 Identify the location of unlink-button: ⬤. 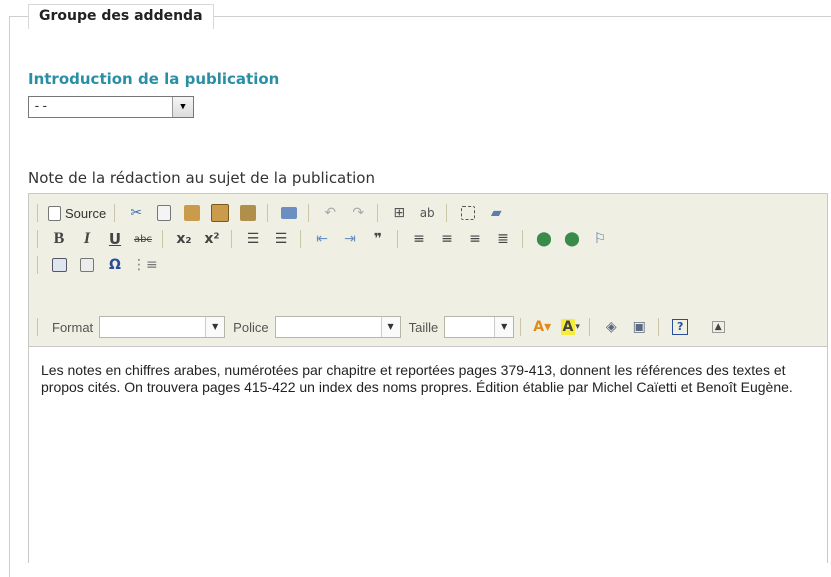
(572, 239).